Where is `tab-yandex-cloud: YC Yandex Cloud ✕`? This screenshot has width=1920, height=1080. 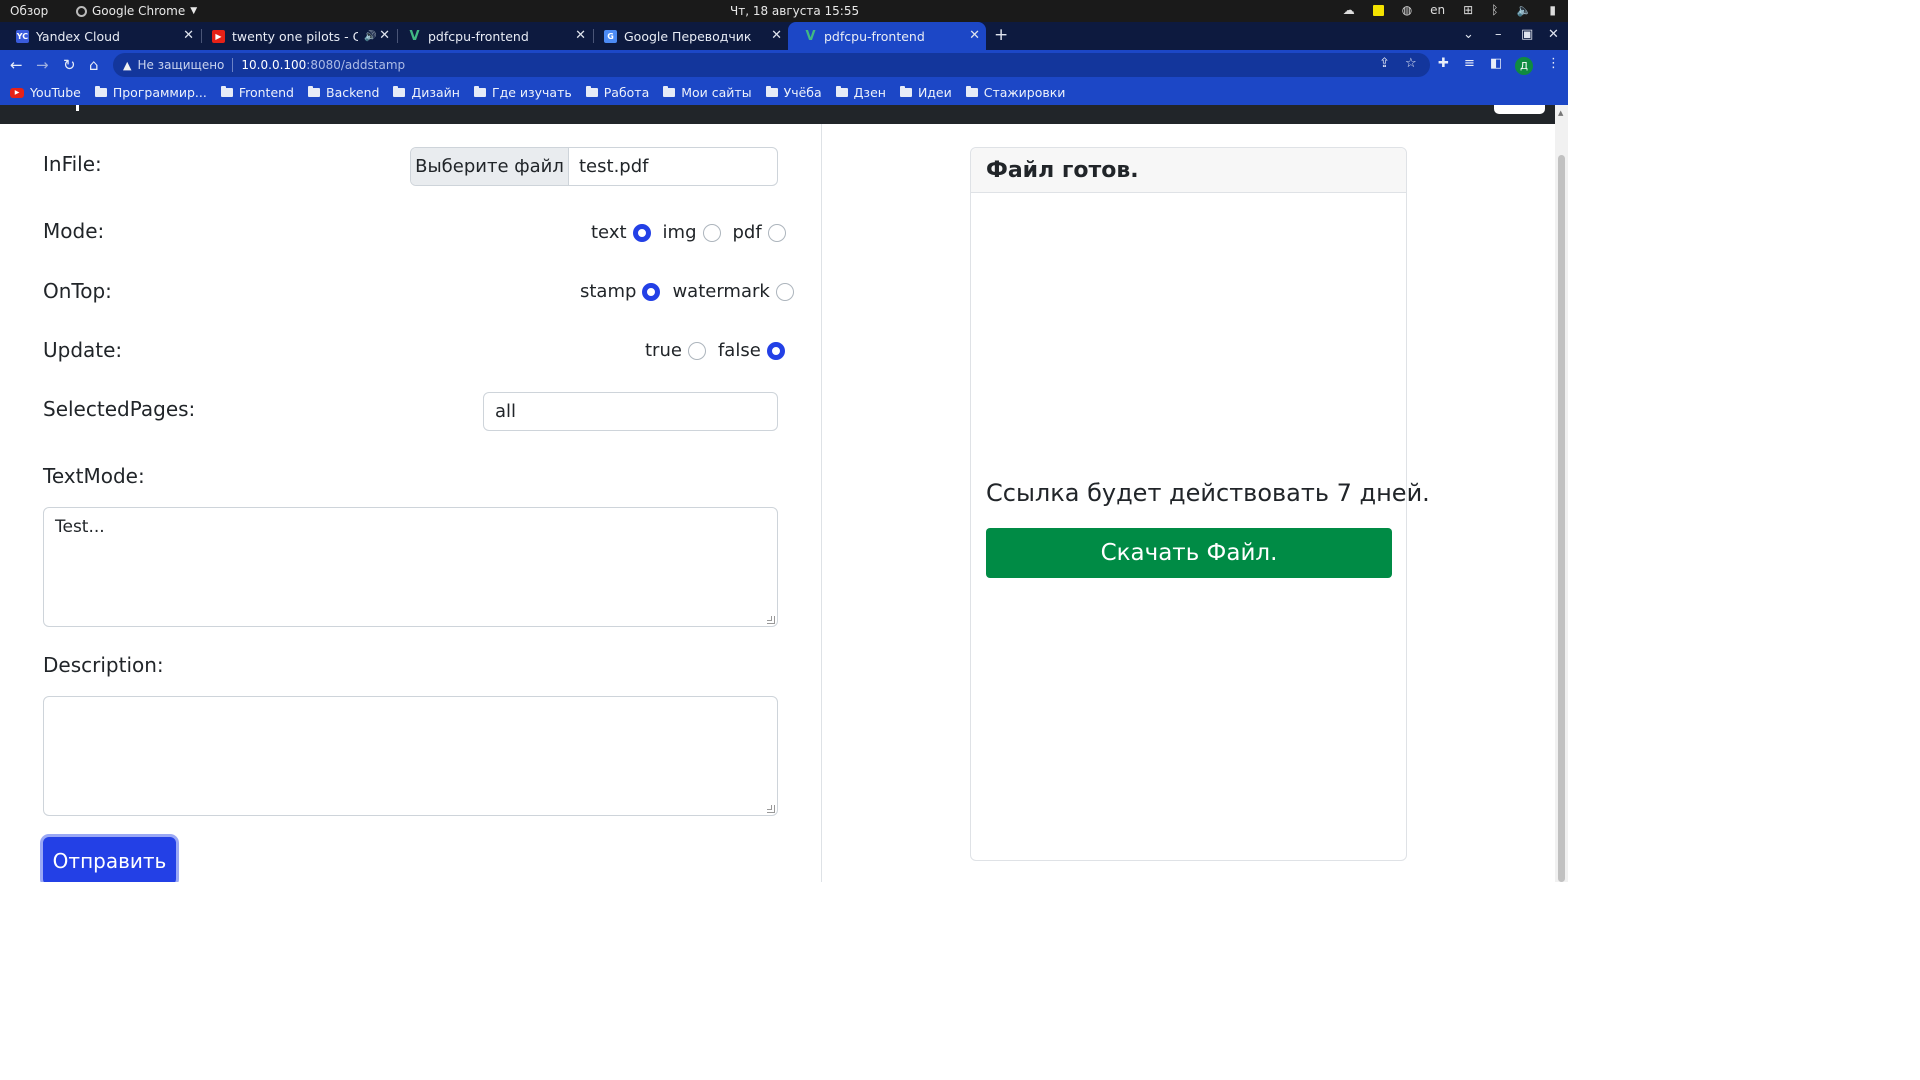 tab-yandex-cloud: YC Yandex Cloud ✕ is located at coordinates (100, 36).